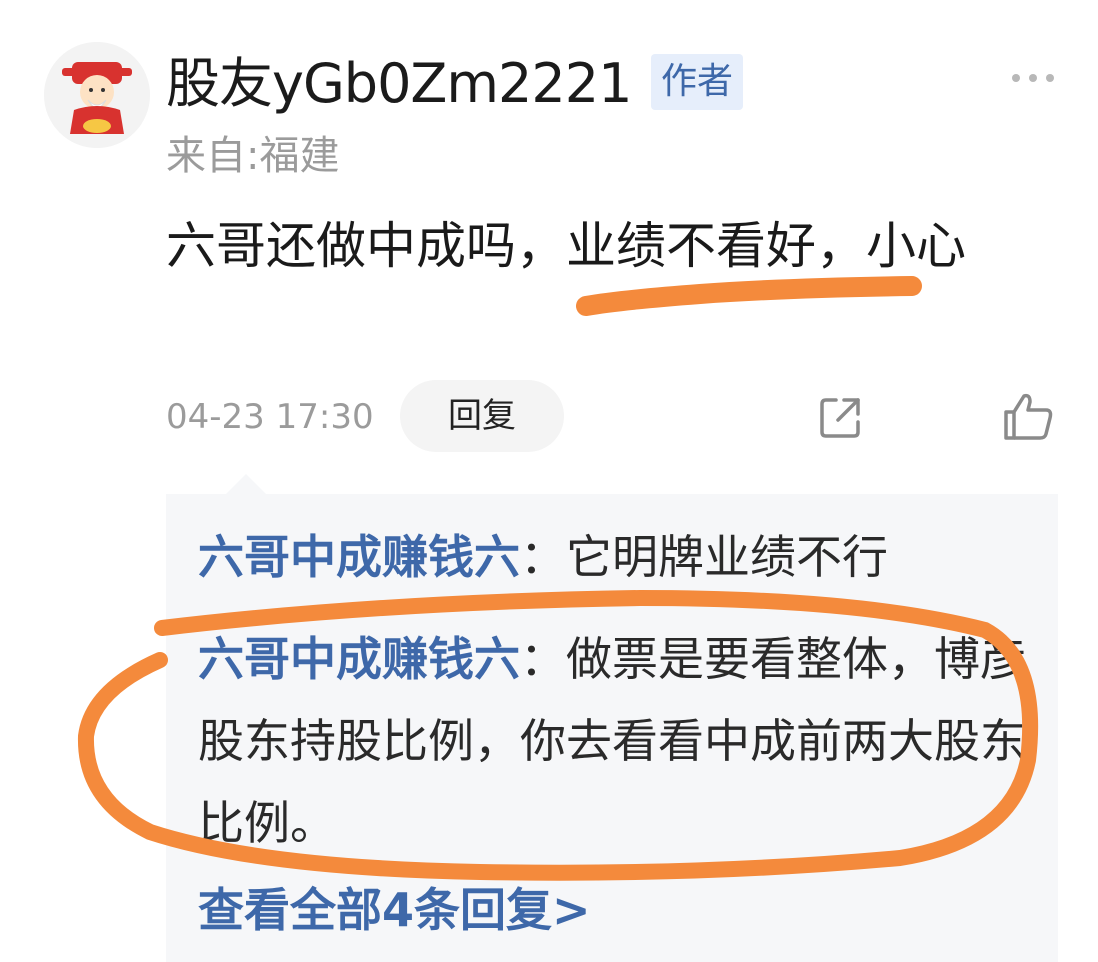 The height and width of the screenshot is (962, 1098). What do you see at coordinates (691, 246) in the screenshot?
I see `comment-text-highlight: 业绩不看好` at bounding box center [691, 246].